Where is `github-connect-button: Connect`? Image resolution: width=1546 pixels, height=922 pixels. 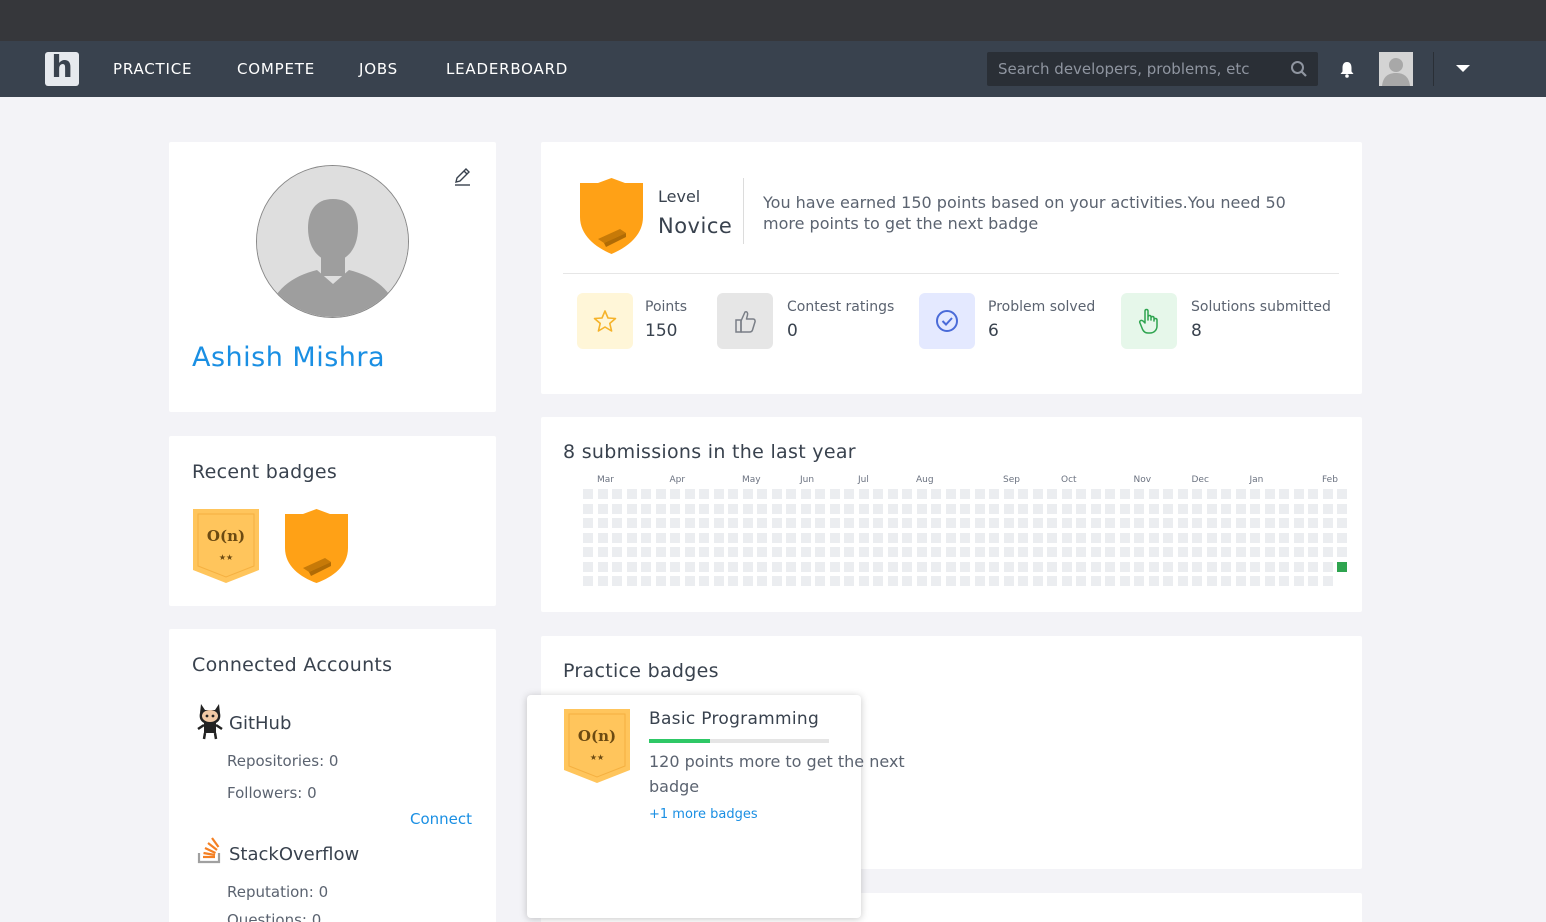
github-connect-button: Connect is located at coordinates (441, 819).